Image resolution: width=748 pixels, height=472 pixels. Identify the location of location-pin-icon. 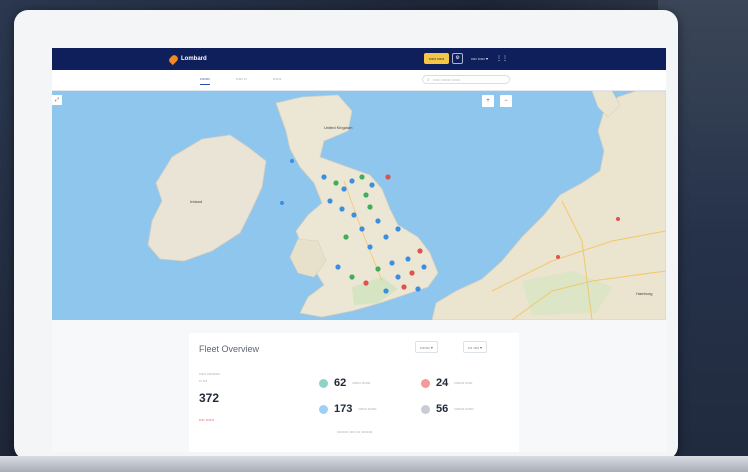
(173, 59).